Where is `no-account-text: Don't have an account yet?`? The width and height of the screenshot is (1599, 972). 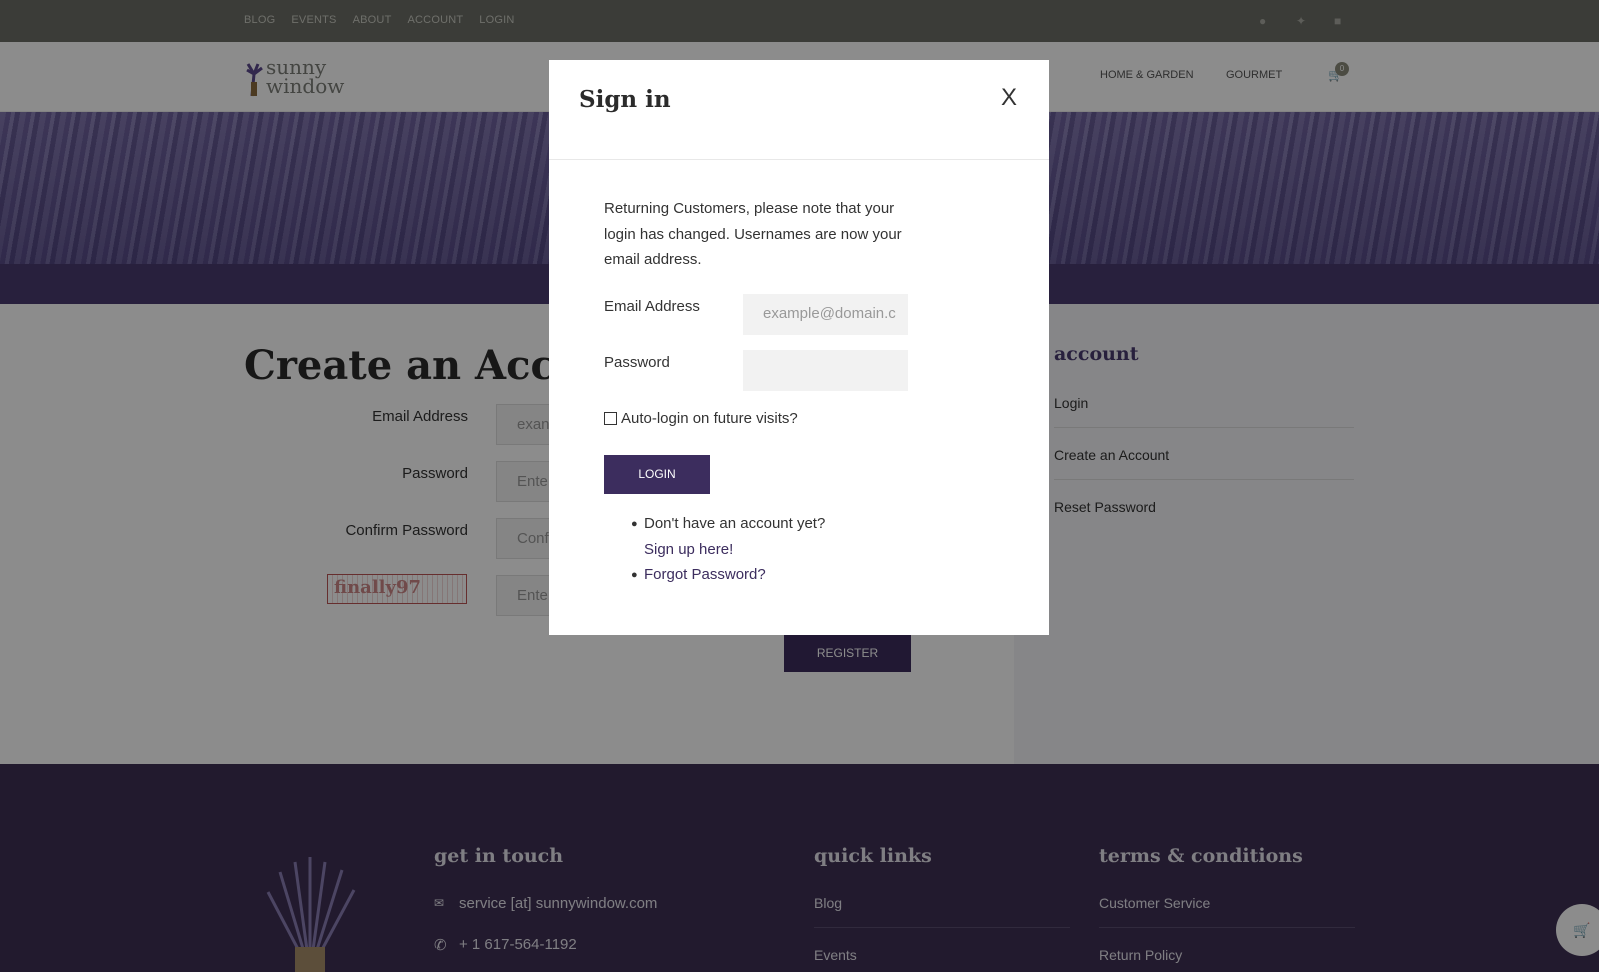
no-account-text: Don't have an account yet? is located at coordinates (735, 523).